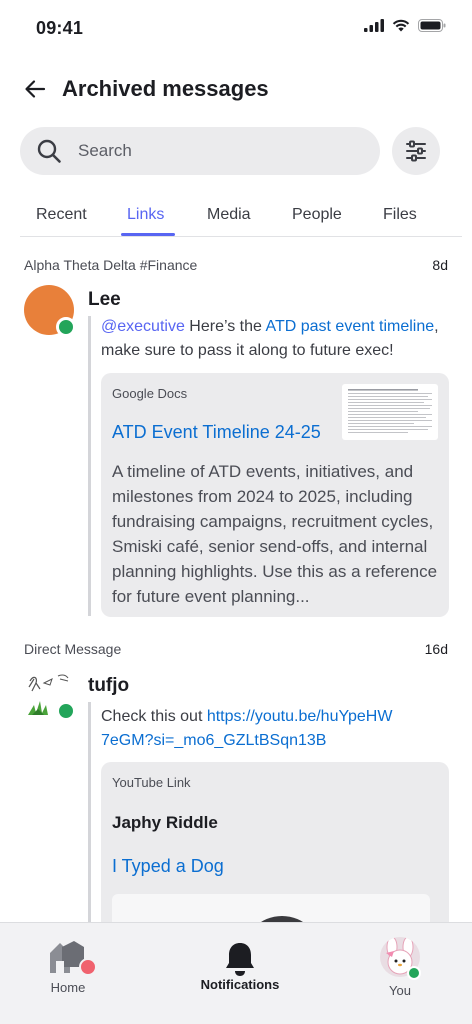 The image size is (472, 1024). I want to click on link-embed-card: YouTube Link Japhy Riddle I Typed a Dog, so click(275, 858).